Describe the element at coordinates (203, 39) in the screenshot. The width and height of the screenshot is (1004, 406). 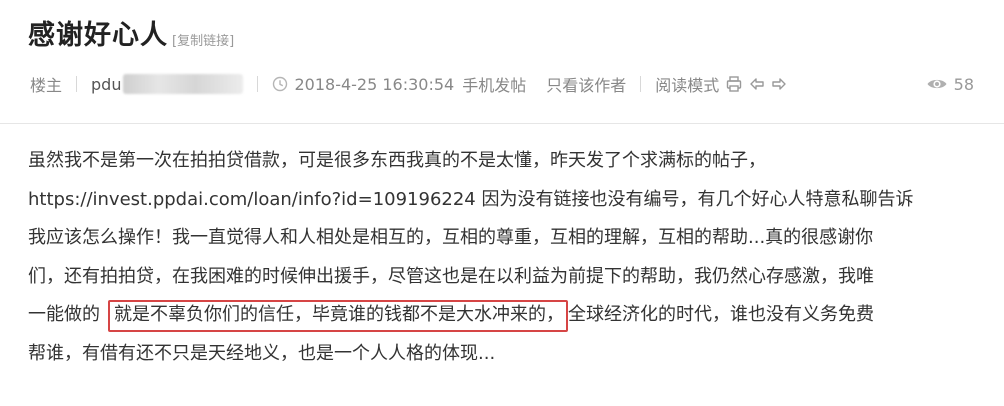
I see `copy-link-button: [复制链接]` at that location.